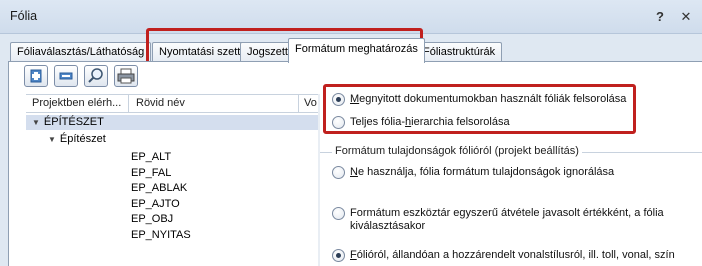 The width and height of the screenshot is (702, 266). Describe the element at coordinates (388, 226) in the screenshot. I see `radio-toolbar-default-label-line2: kiválasztásakor` at that location.